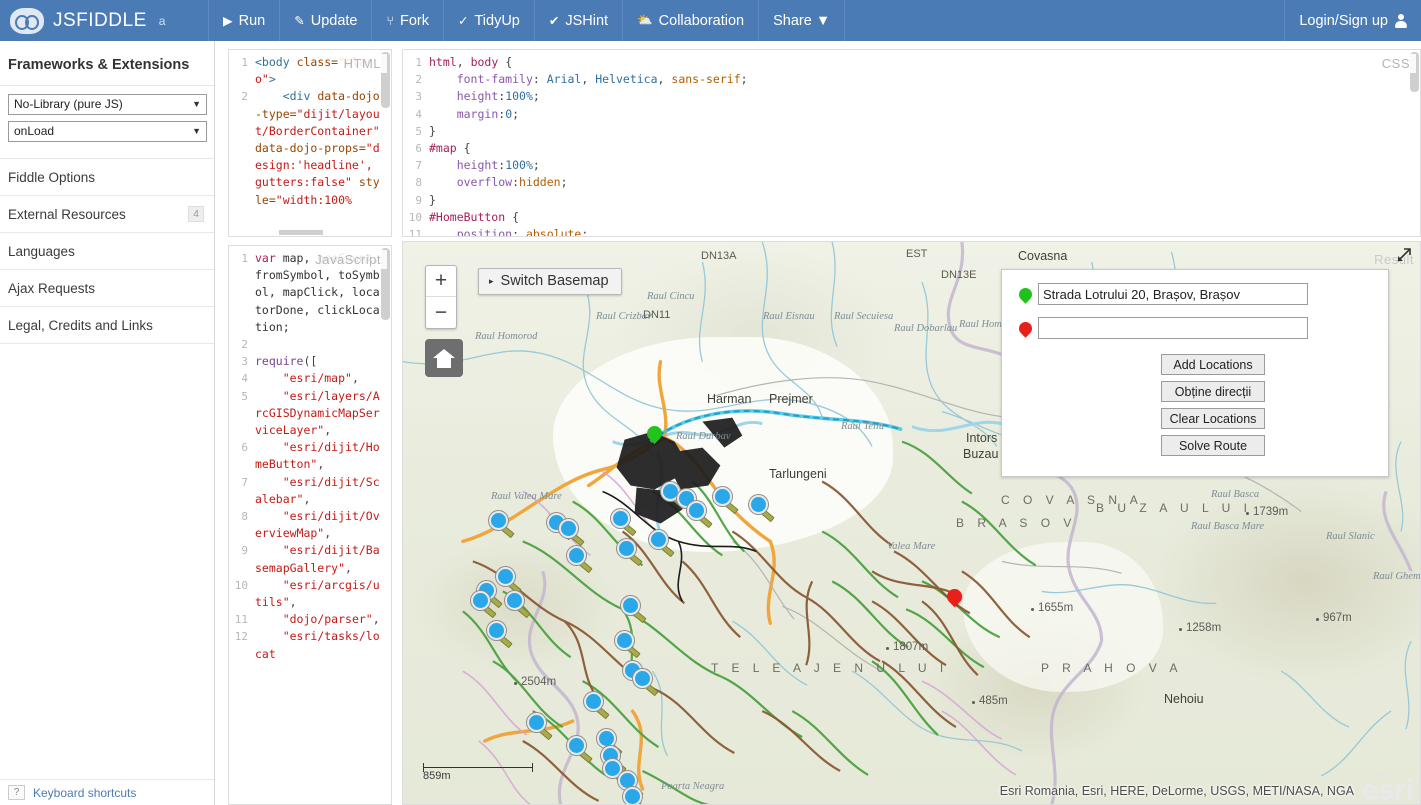 The image size is (1421, 805). What do you see at coordinates (1404, 255) in the screenshot?
I see `expand-icon` at bounding box center [1404, 255].